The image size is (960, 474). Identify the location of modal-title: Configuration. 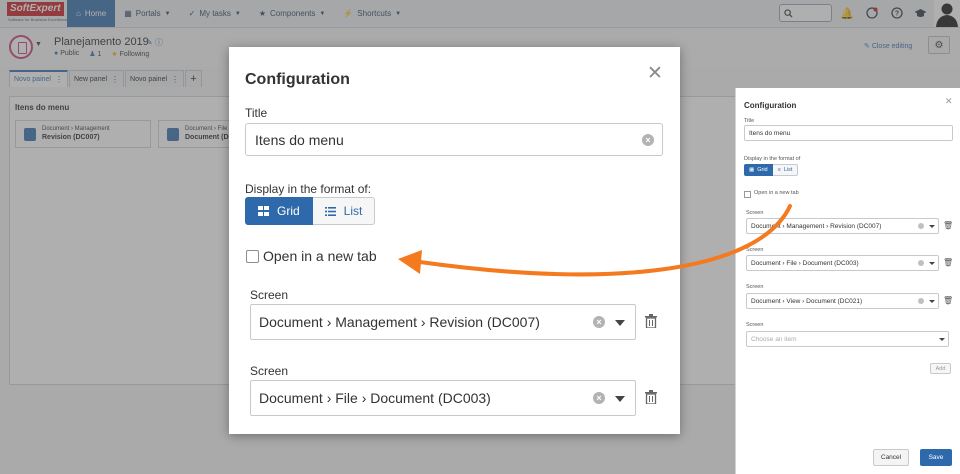
(297, 79).